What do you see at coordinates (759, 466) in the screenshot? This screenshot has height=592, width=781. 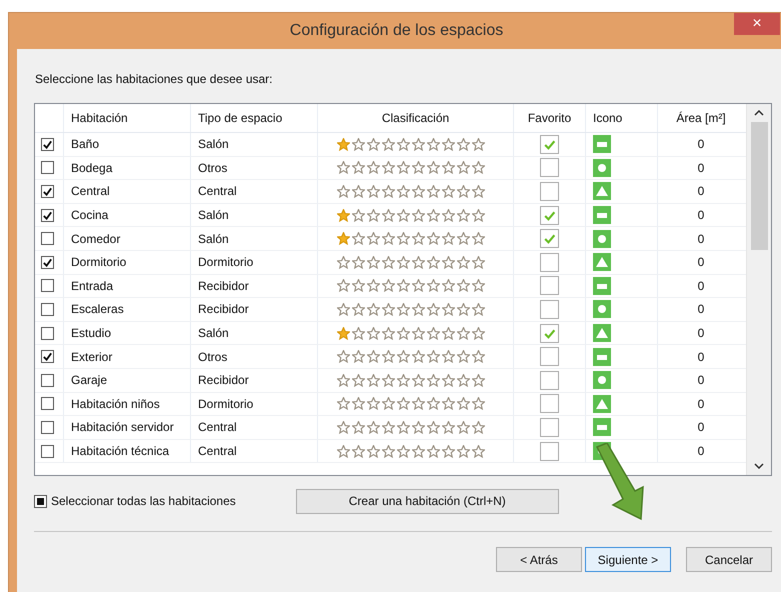 I see `scroll-down-icon` at bounding box center [759, 466].